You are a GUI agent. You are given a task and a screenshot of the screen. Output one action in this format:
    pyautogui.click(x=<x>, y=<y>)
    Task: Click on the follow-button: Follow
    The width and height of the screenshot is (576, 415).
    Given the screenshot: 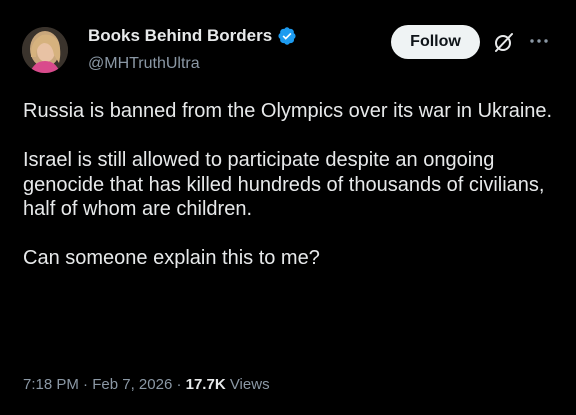 What is the action you would take?
    pyautogui.click(x=435, y=42)
    